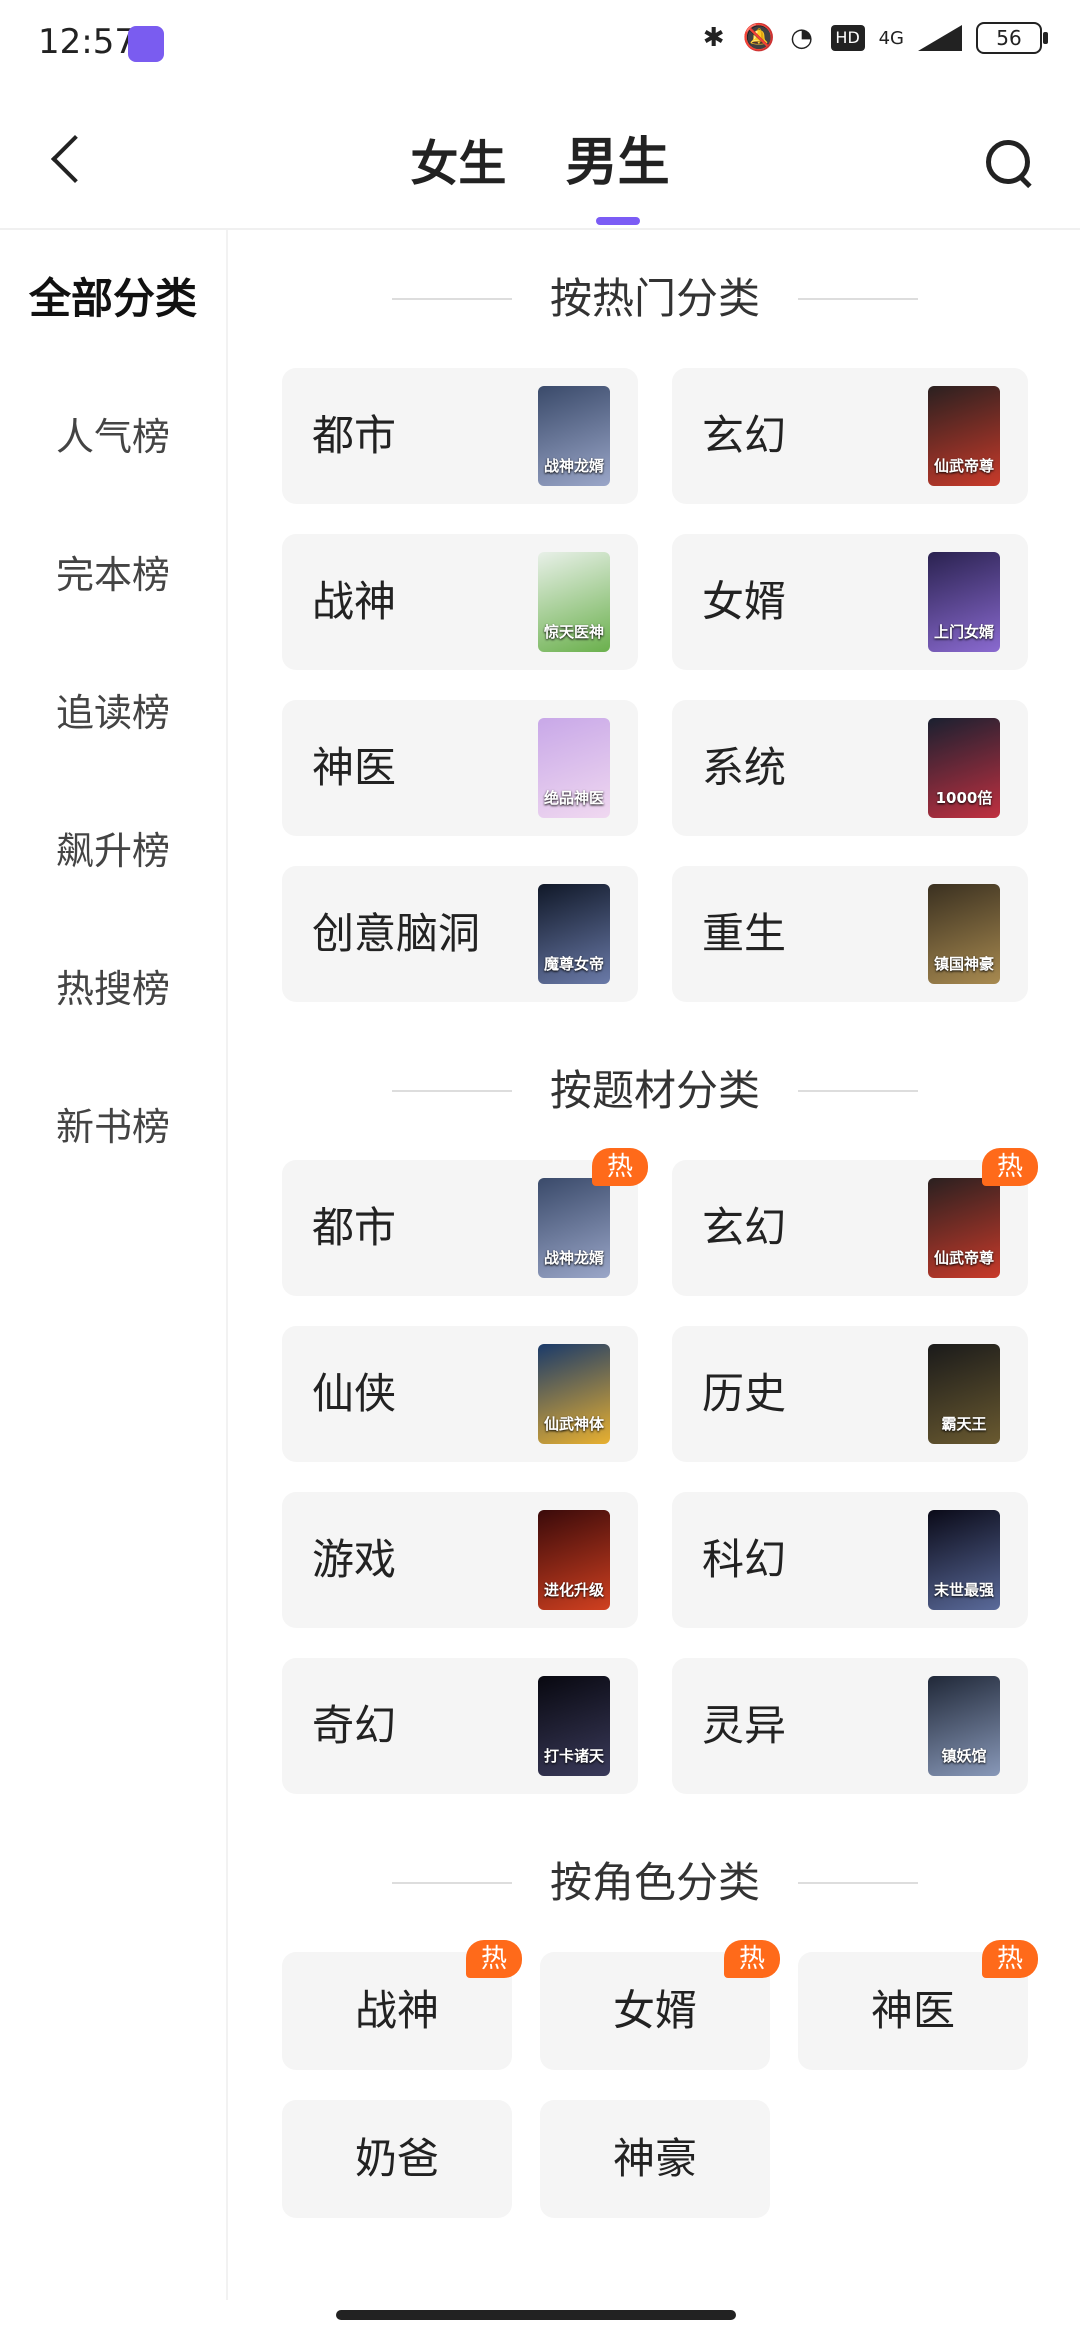 Image resolution: width=1080 pixels, height=2340 pixels. Describe the element at coordinates (574, 1560) in the screenshot. I see `book-cover: 进化升级` at that location.